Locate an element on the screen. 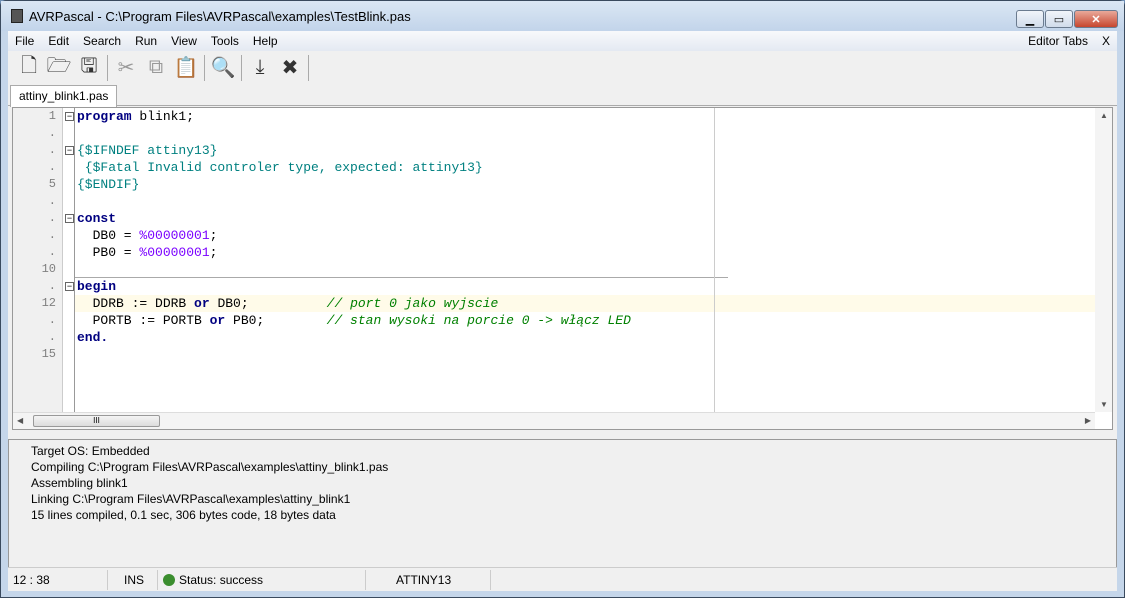 Image resolution: width=1125 pixels, height=598 pixels. line-number: 5 is located at coordinates (52, 184).